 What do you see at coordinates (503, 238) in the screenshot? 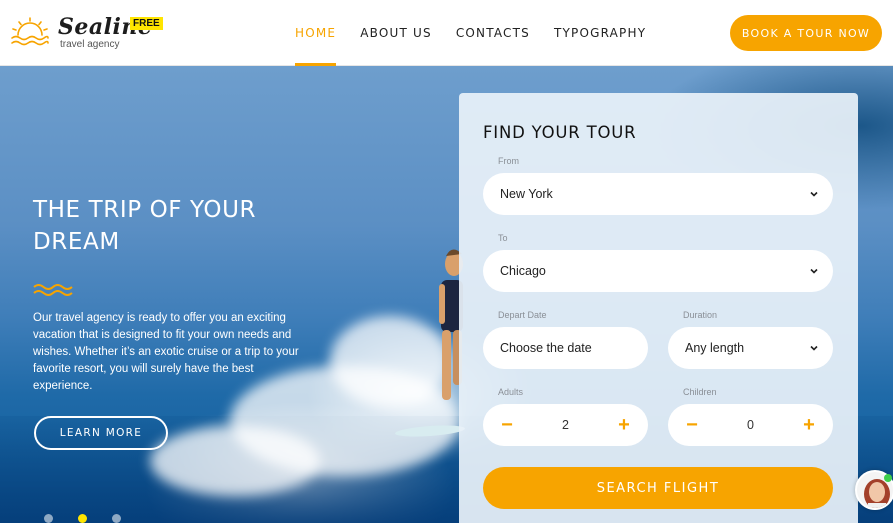
I see `to-label: To` at bounding box center [503, 238].